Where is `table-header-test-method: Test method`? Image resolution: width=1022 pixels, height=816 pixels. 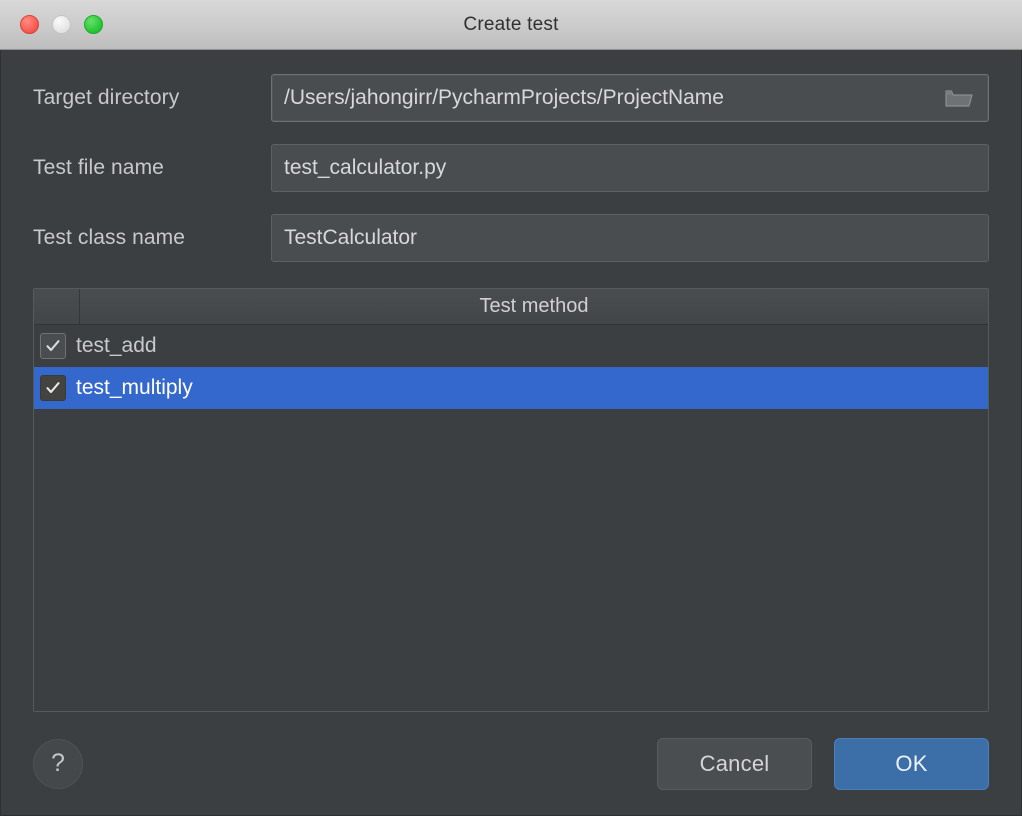 table-header-test-method: Test method is located at coordinates (534, 306).